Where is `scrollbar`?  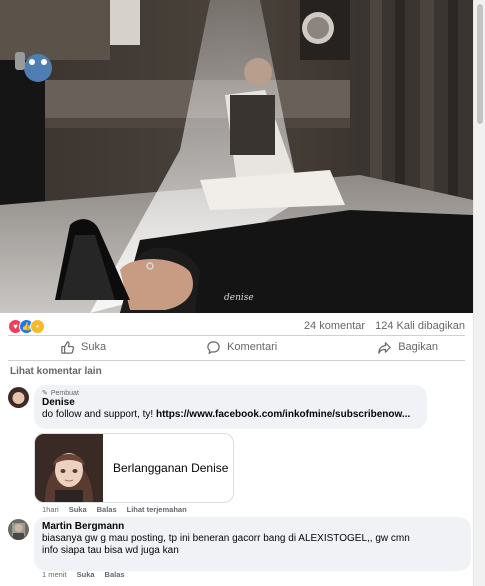 scrollbar is located at coordinates (479, 293).